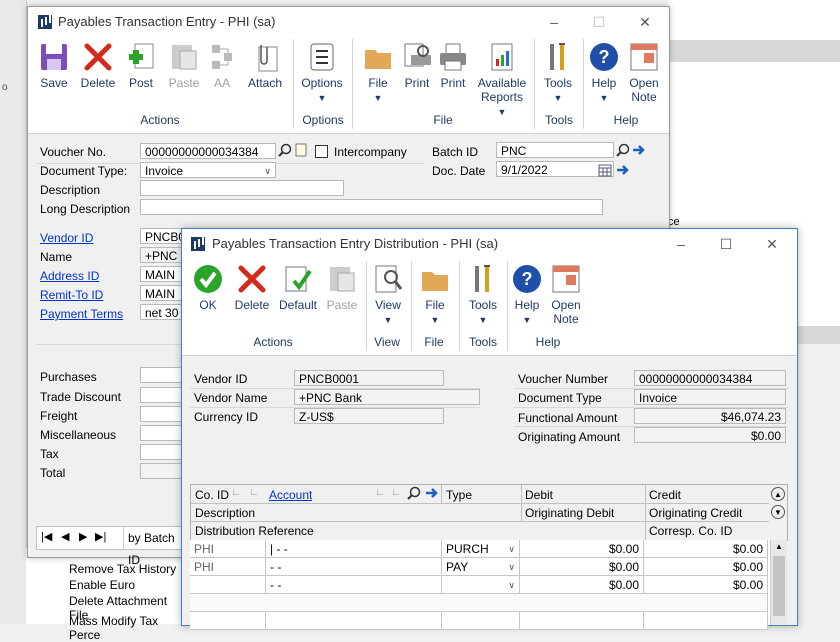  Describe the element at coordinates (228, 585) in the screenshot. I see `row-co-id` at that location.